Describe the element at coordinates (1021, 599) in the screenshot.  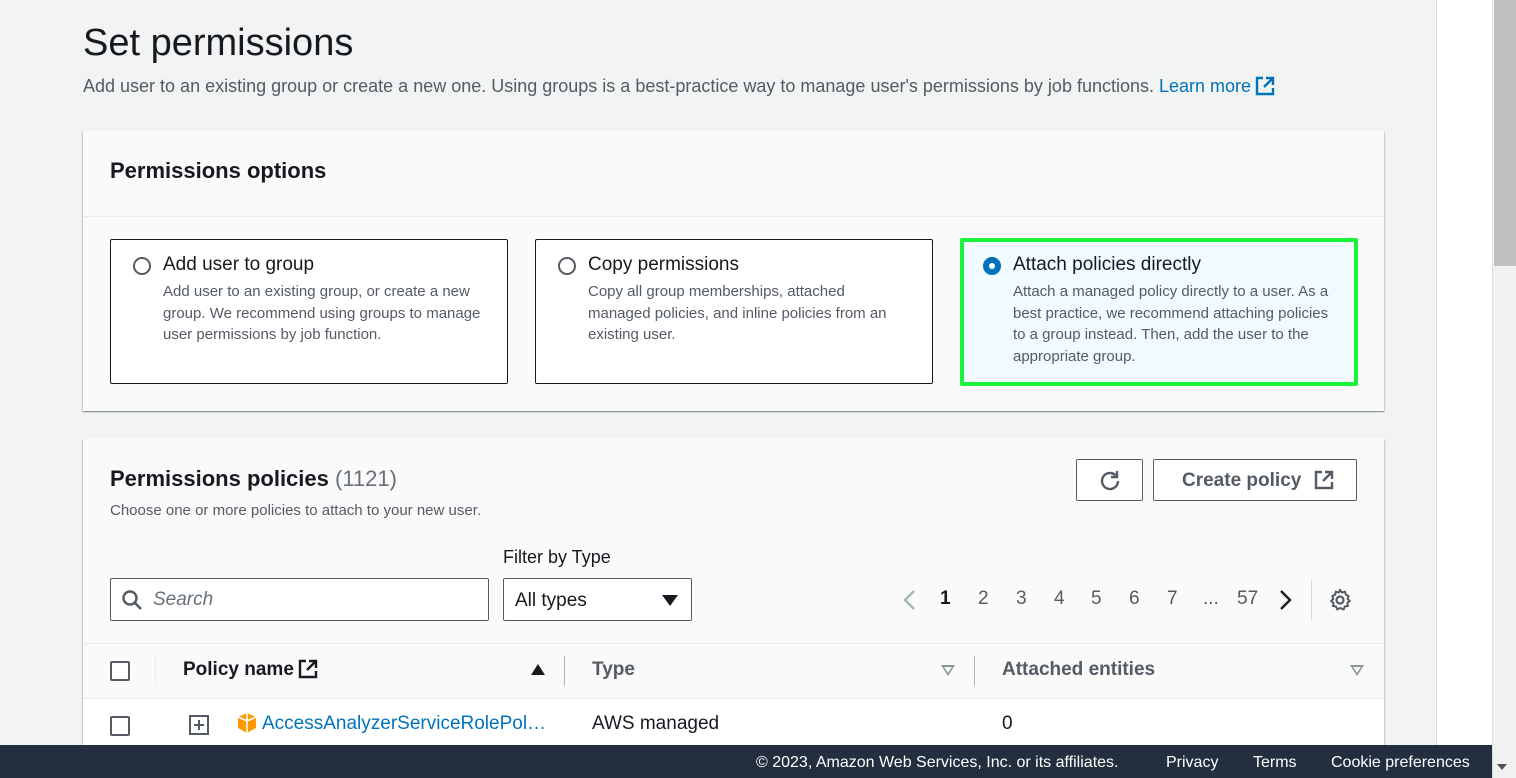
I see `page-3: 3` at that location.